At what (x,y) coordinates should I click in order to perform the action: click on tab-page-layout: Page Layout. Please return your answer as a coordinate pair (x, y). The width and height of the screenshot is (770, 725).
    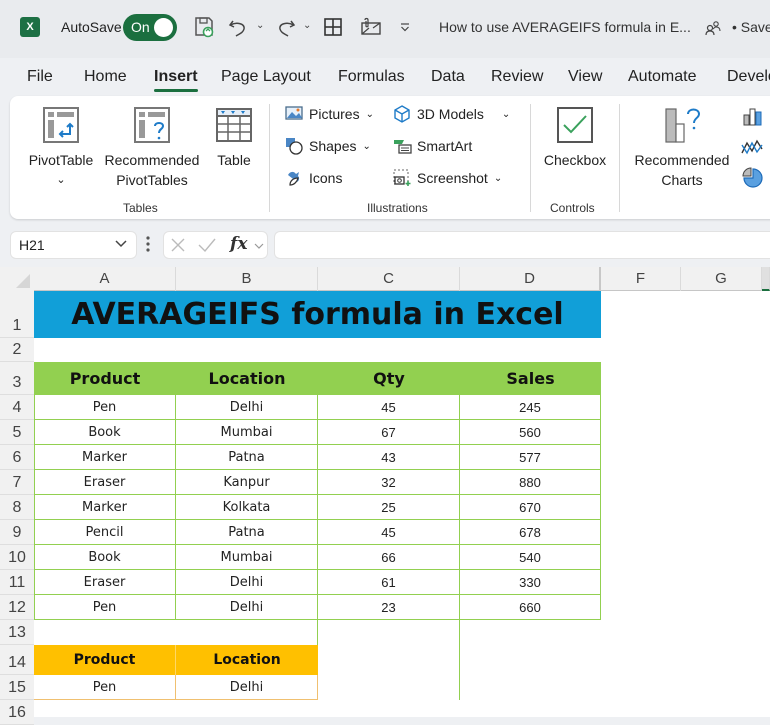
    Looking at the image, I should click on (266, 77).